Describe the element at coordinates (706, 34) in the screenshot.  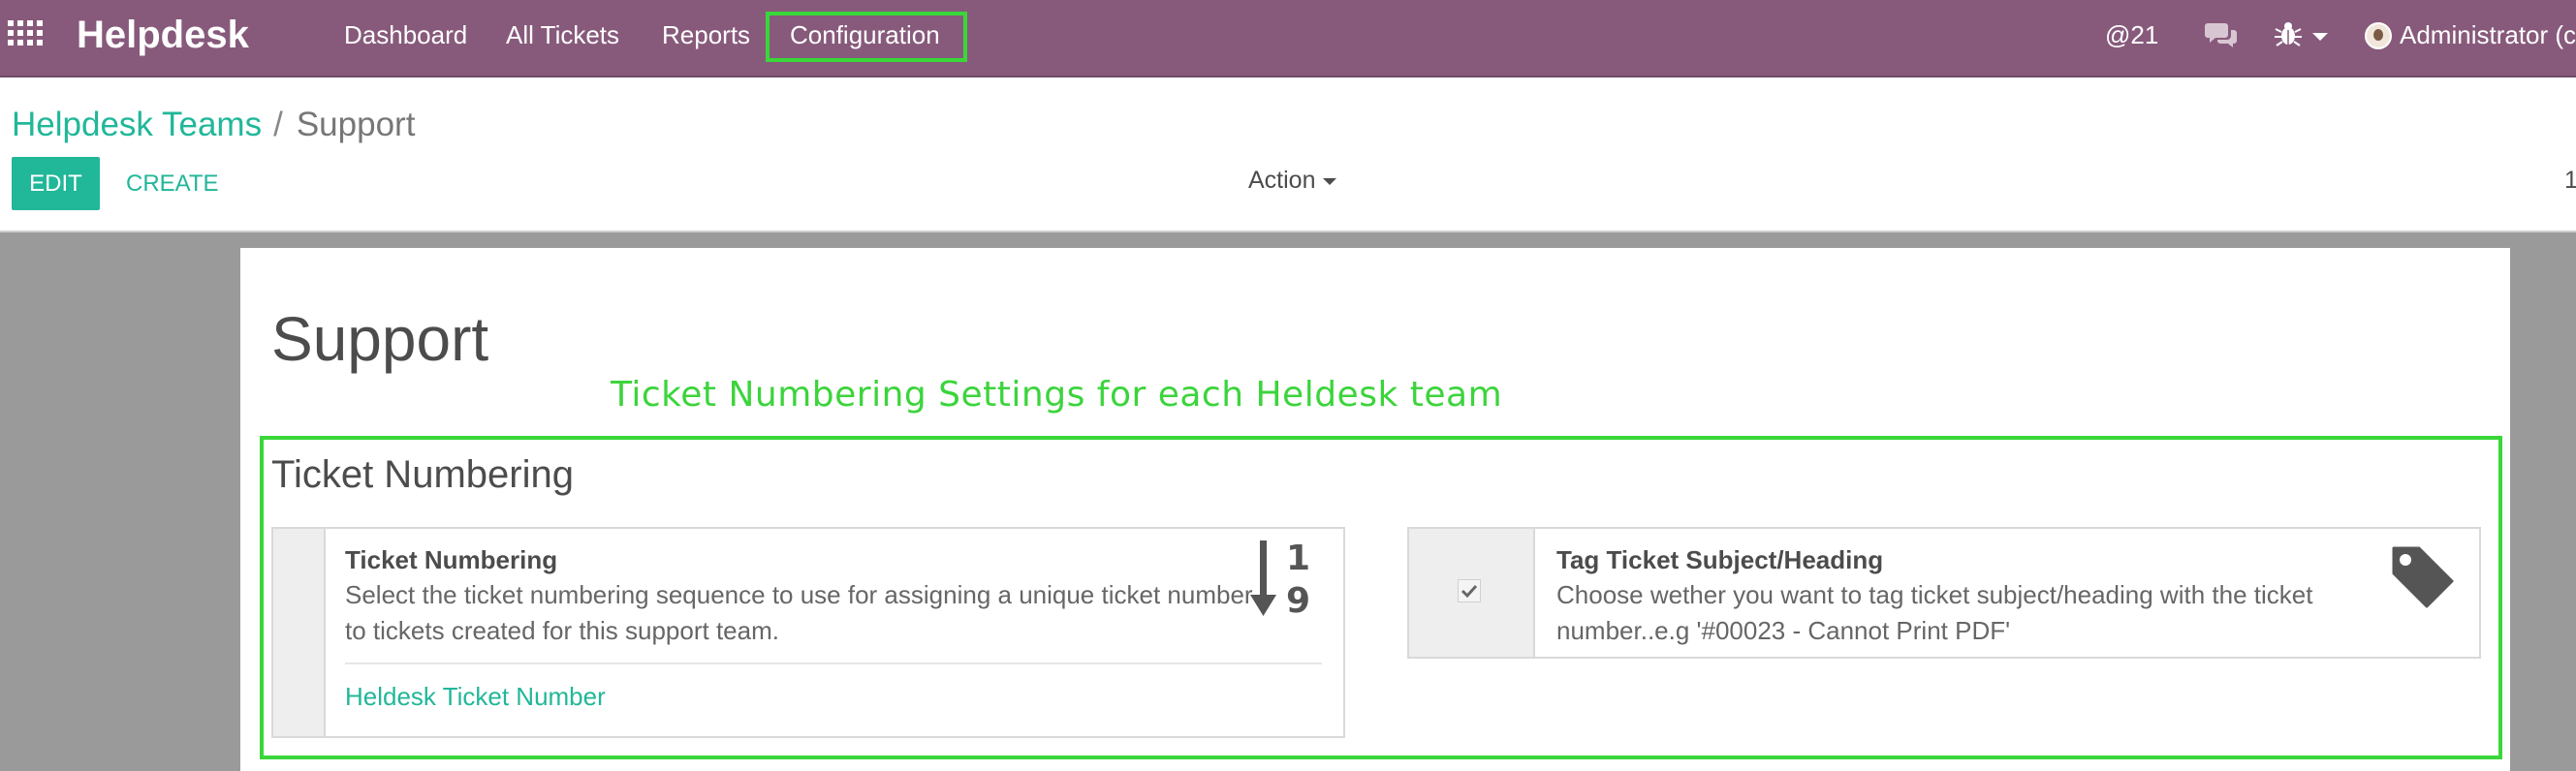
I see `menu-reports: Reports` at that location.